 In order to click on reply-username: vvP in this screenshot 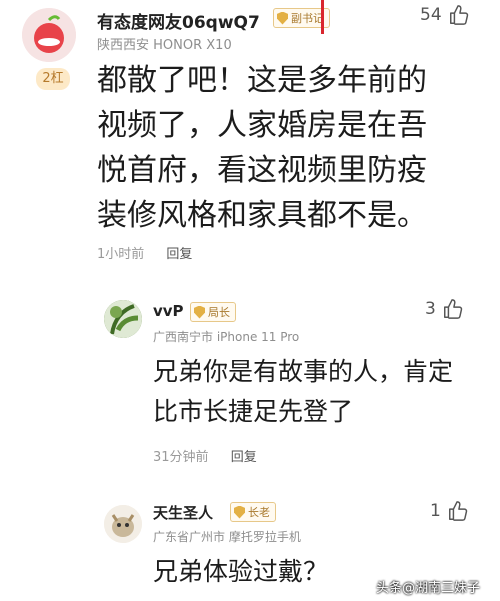, I will do `click(168, 311)`.